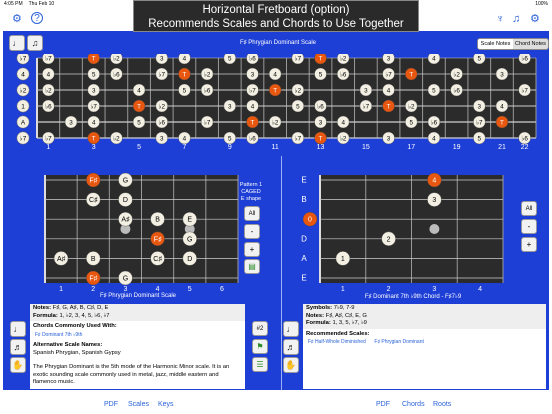 The width and height of the screenshot is (552, 414). Describe the element at coordinates (222, 288) in the screenshot. I see `fret-number: 6` at that location.